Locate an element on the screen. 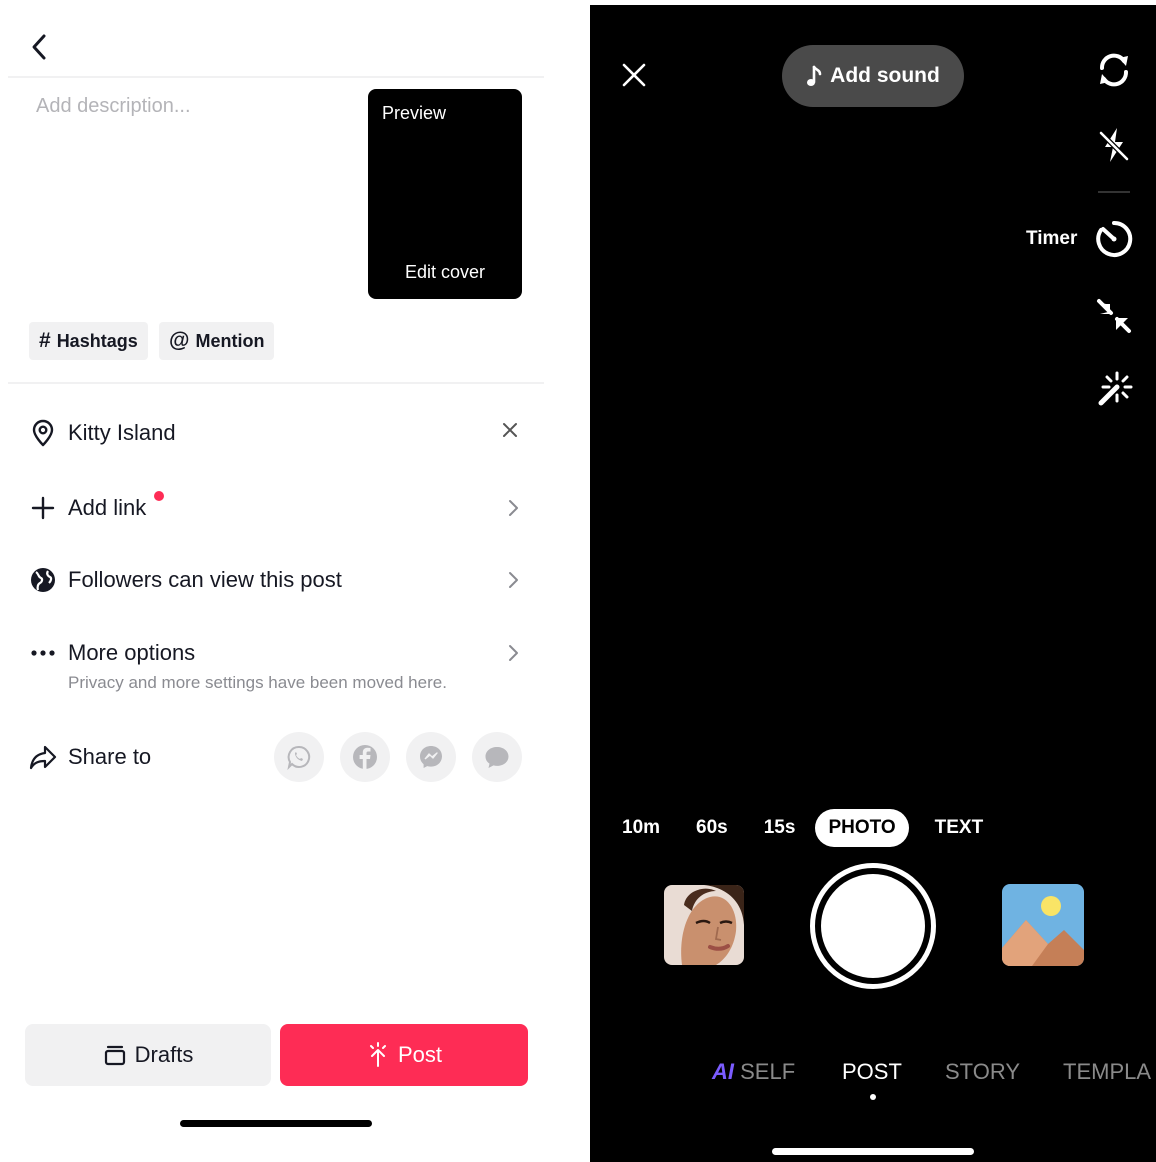 The height and width of the screenshot is (1162, 1156). flash-toggle-button is located at coordinates (1114, 145).